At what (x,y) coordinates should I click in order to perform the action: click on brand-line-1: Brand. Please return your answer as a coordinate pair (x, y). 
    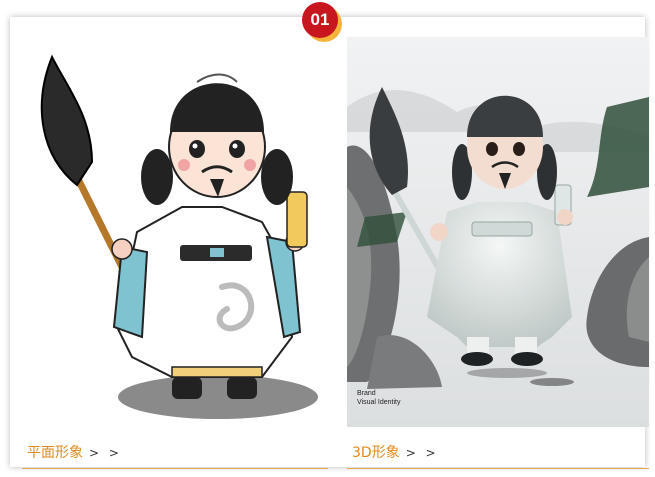
    Looking at the image, I should click on (366, 393).